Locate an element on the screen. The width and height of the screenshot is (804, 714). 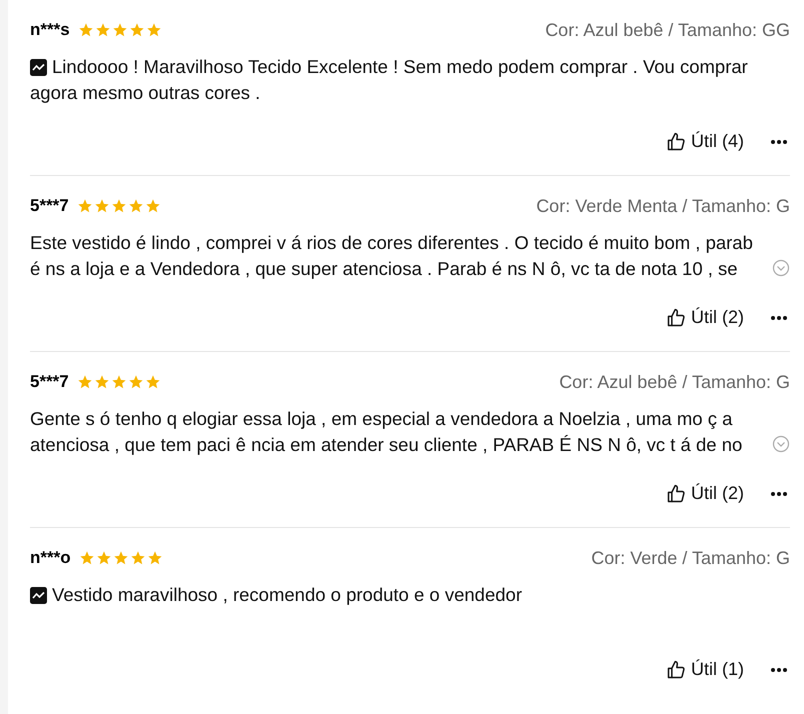
variant-label: Cor: Azul bebê / Tamanho: GG is located at coordinates (667, 30).